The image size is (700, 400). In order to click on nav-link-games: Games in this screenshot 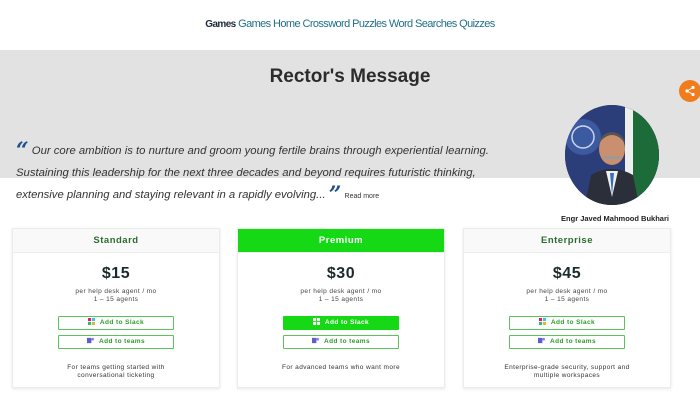, I will do `click(254, 24)`.